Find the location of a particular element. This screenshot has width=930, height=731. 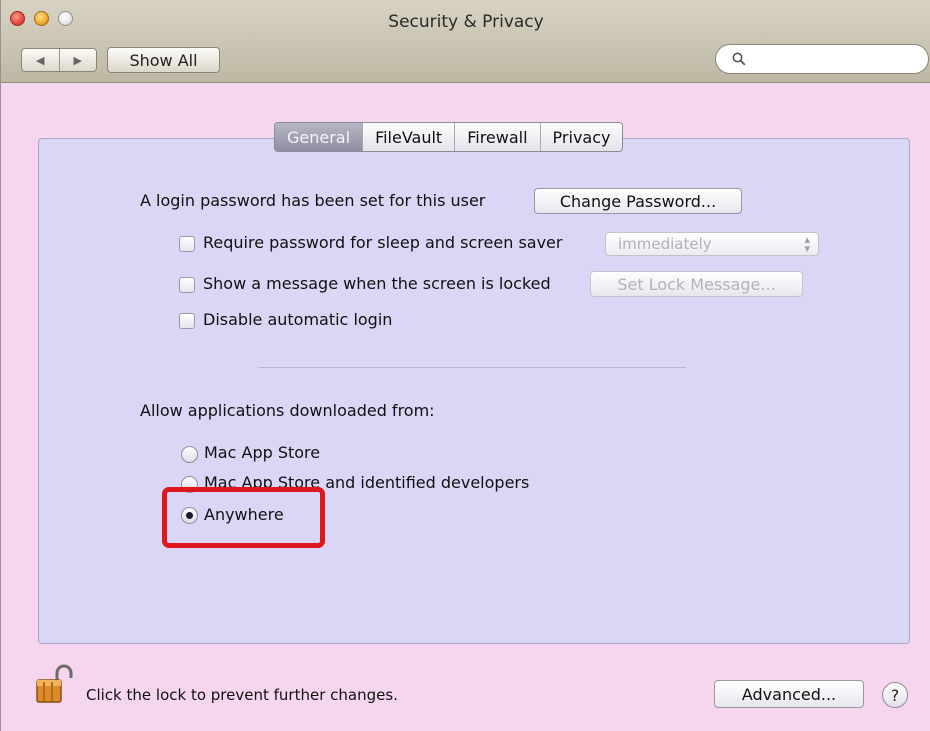

window-title: Security & Privacy is located at coordinates (466, 22).